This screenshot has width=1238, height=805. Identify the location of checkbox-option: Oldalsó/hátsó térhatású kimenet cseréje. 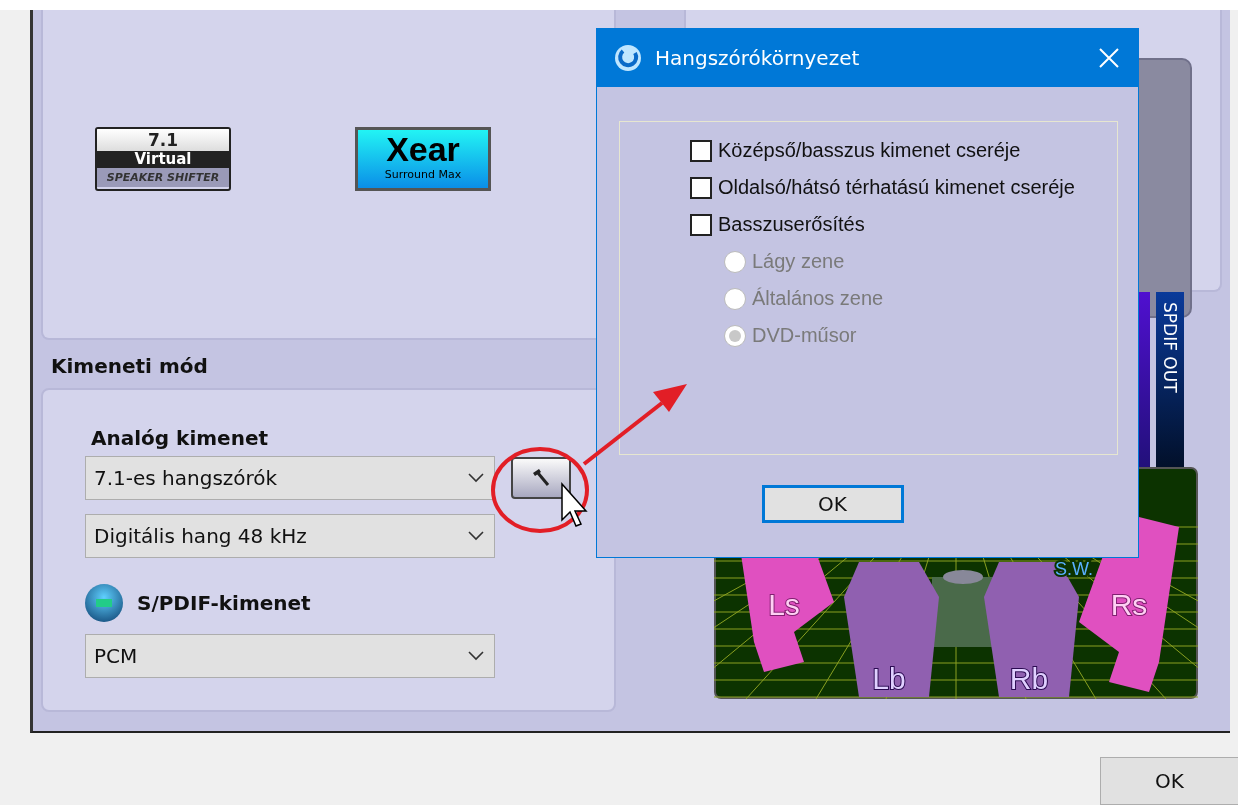
(903, 187).